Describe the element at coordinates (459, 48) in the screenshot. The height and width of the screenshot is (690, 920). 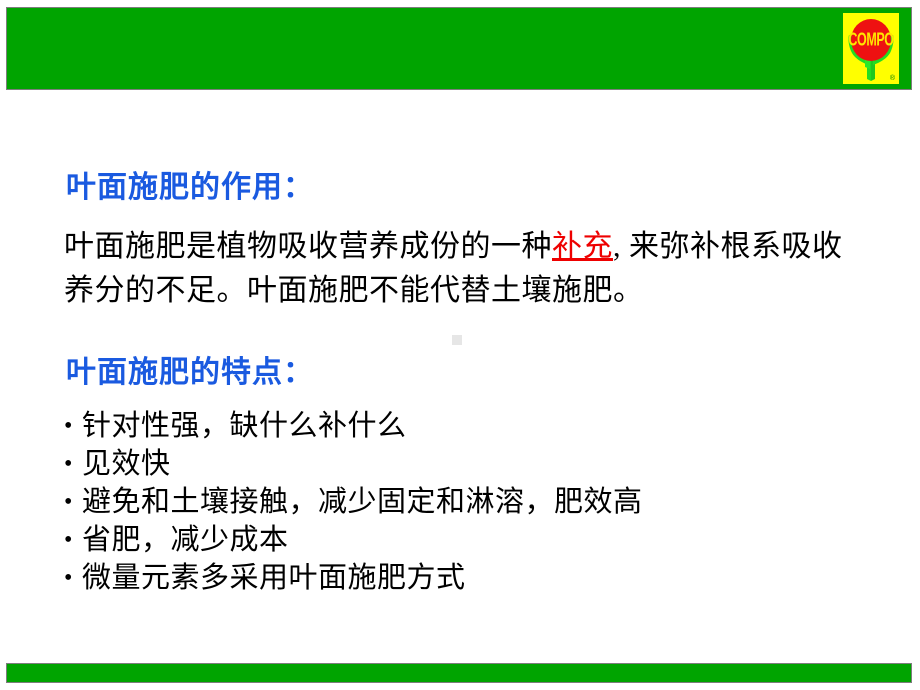
I see `top-banner` at that location.